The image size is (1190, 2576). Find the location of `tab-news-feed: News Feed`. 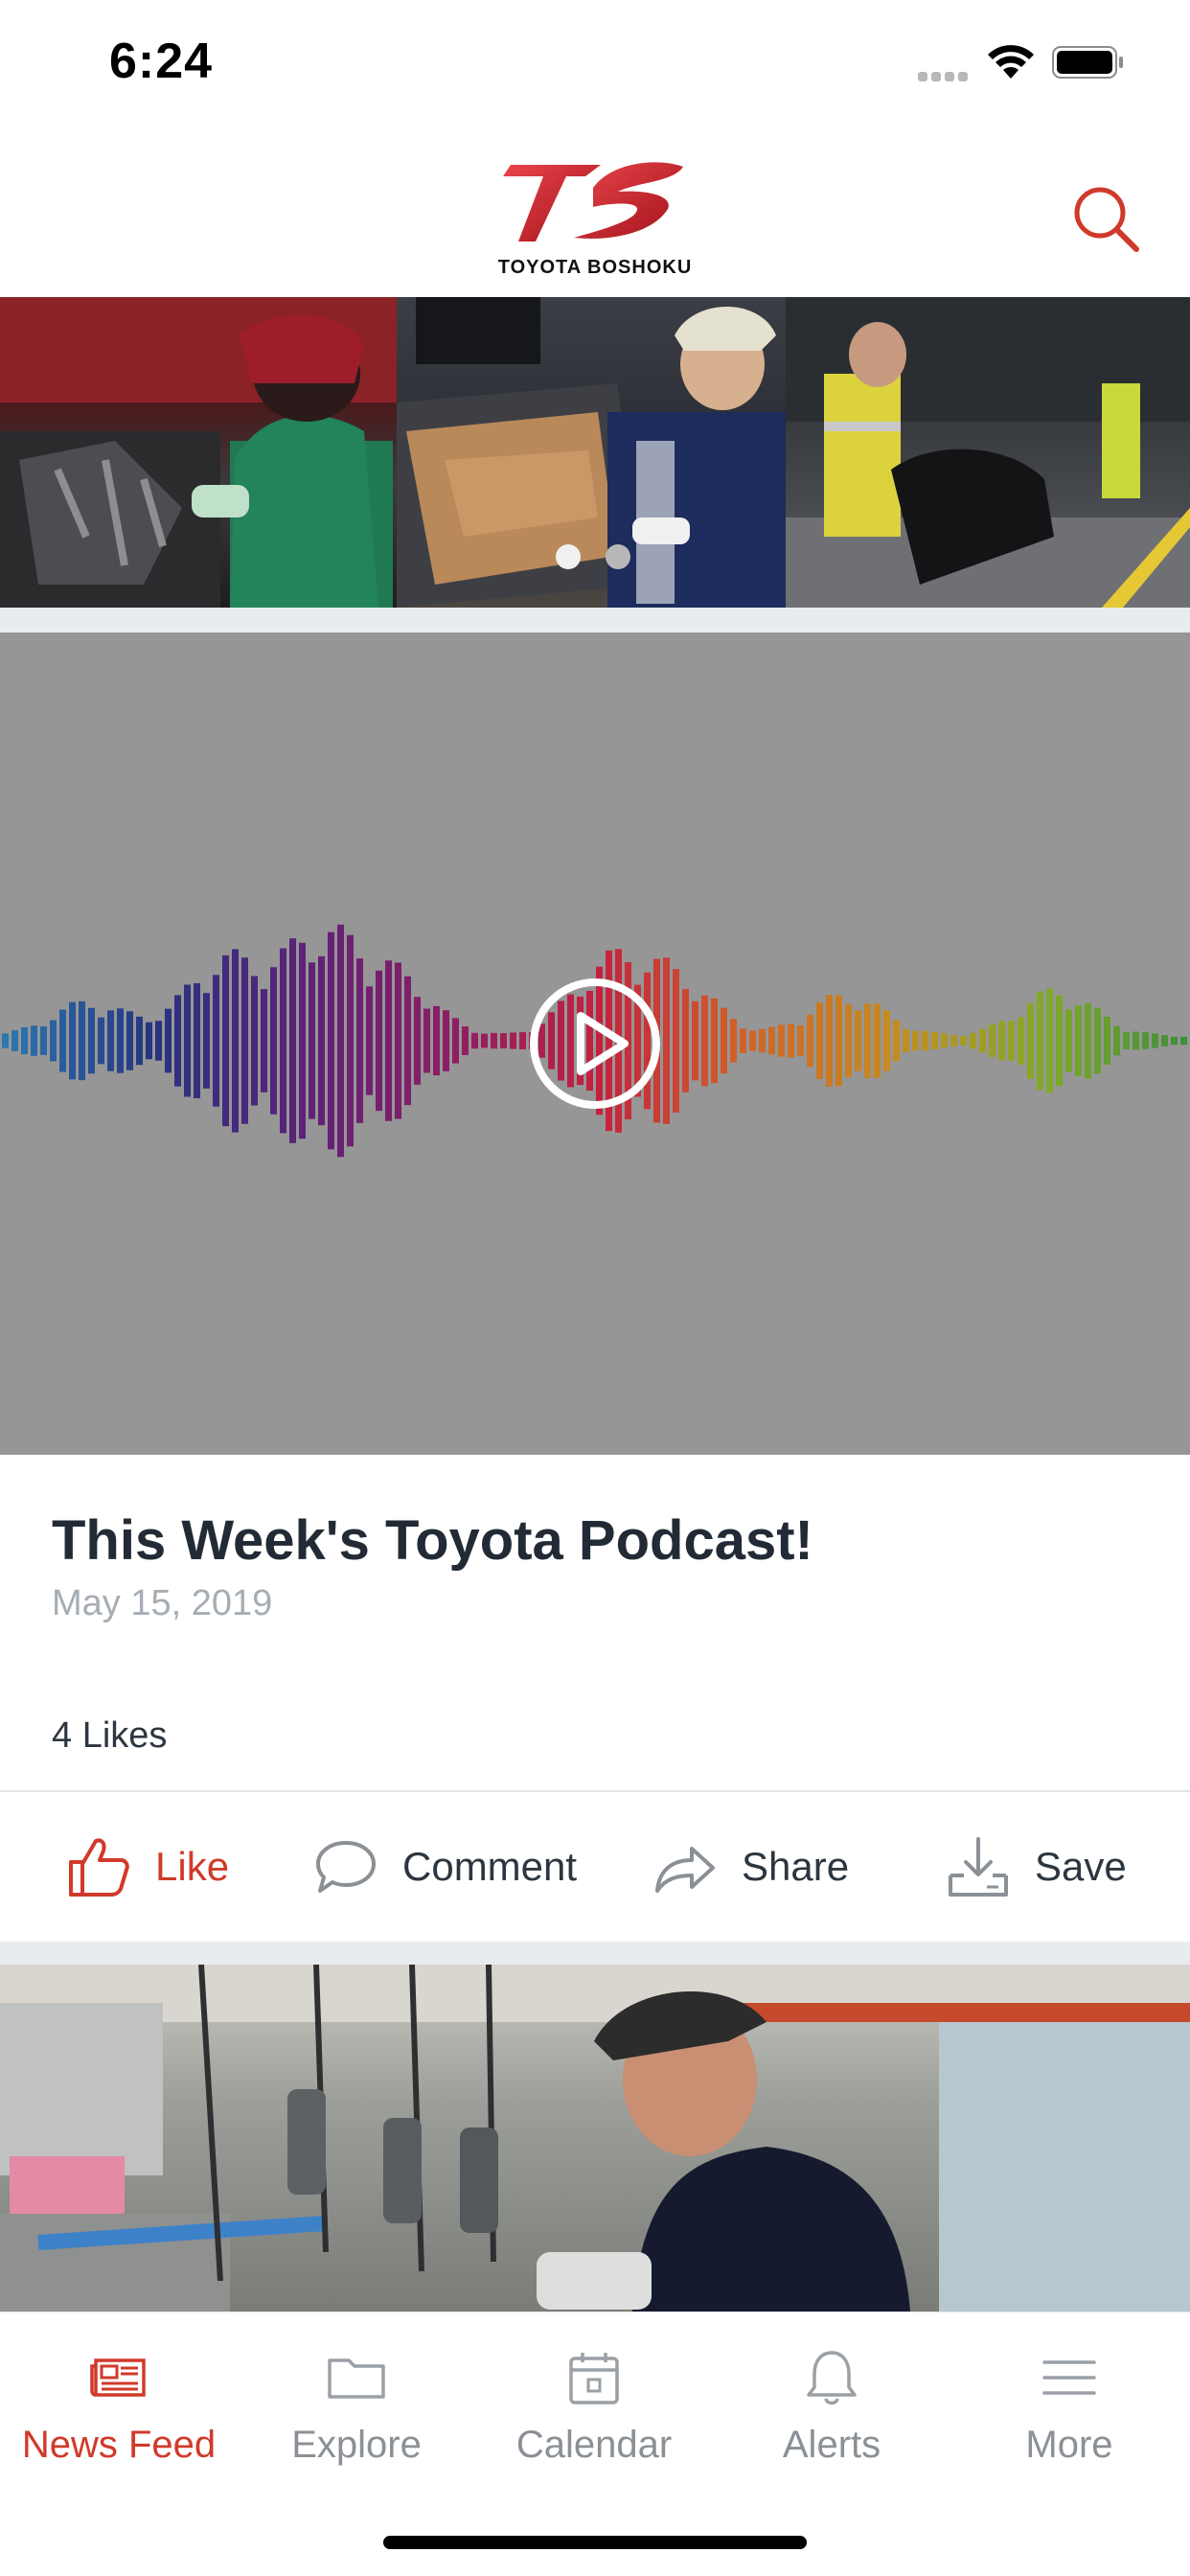

tab-news-feed: News Feed is located at coordinates (119, 2408).